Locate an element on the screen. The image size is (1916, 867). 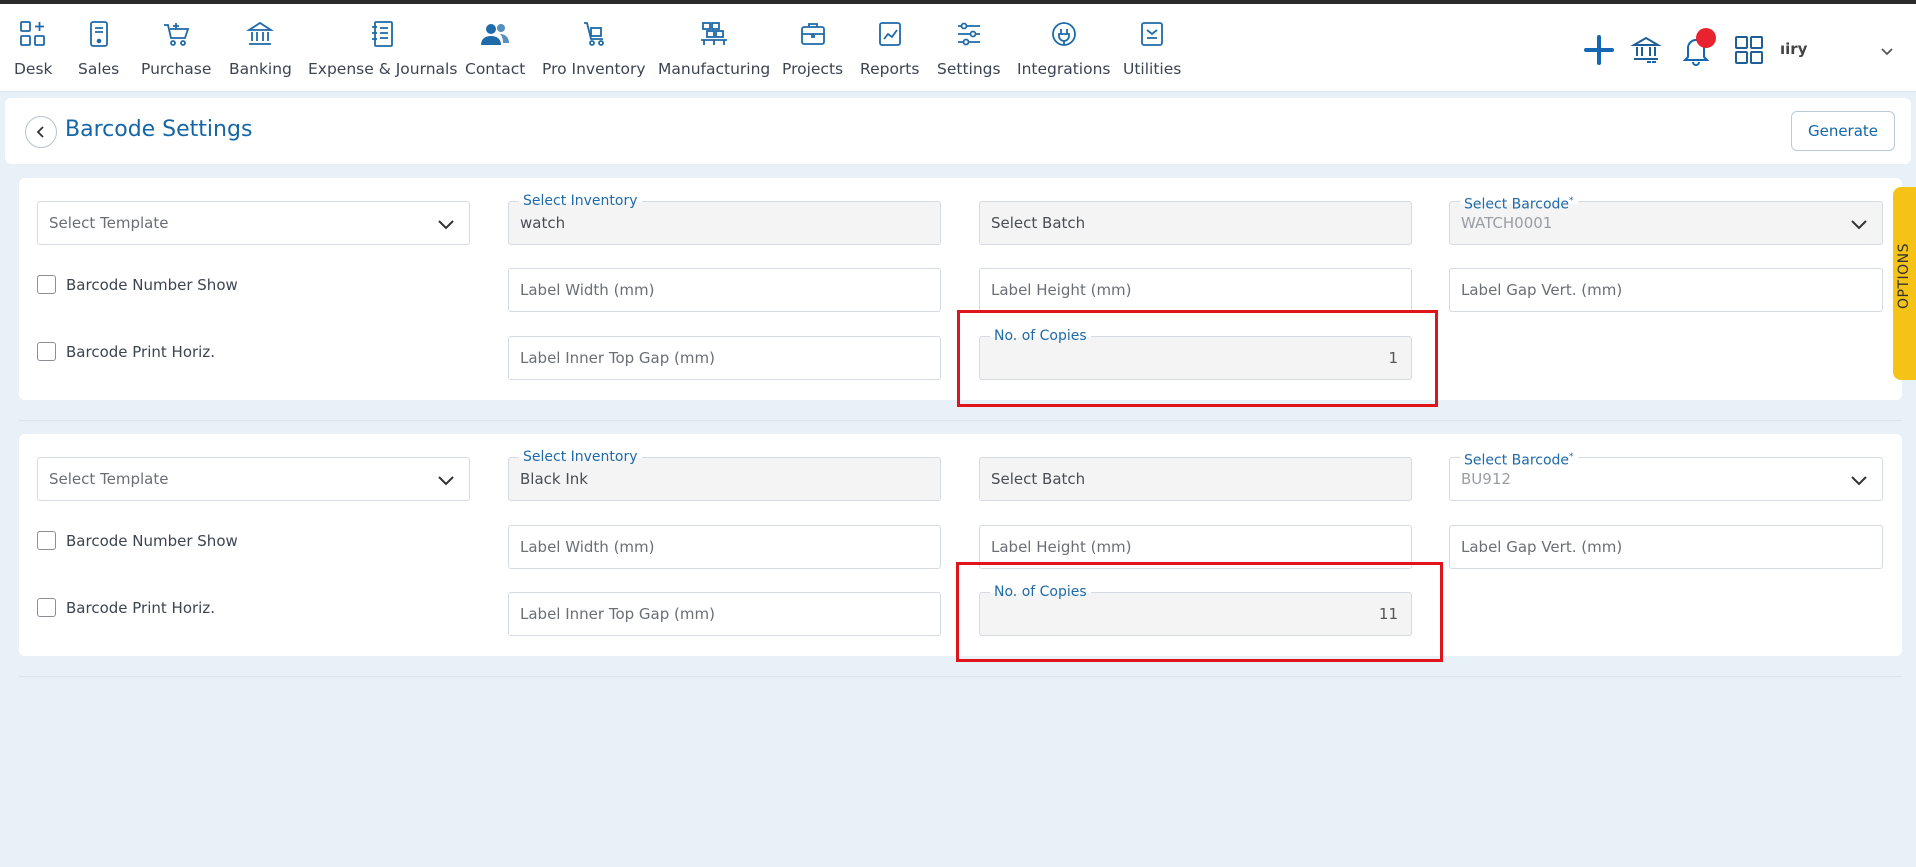
barcode-select: Select Barcode* WATCH0001 is located at coordinates (1666, 218).